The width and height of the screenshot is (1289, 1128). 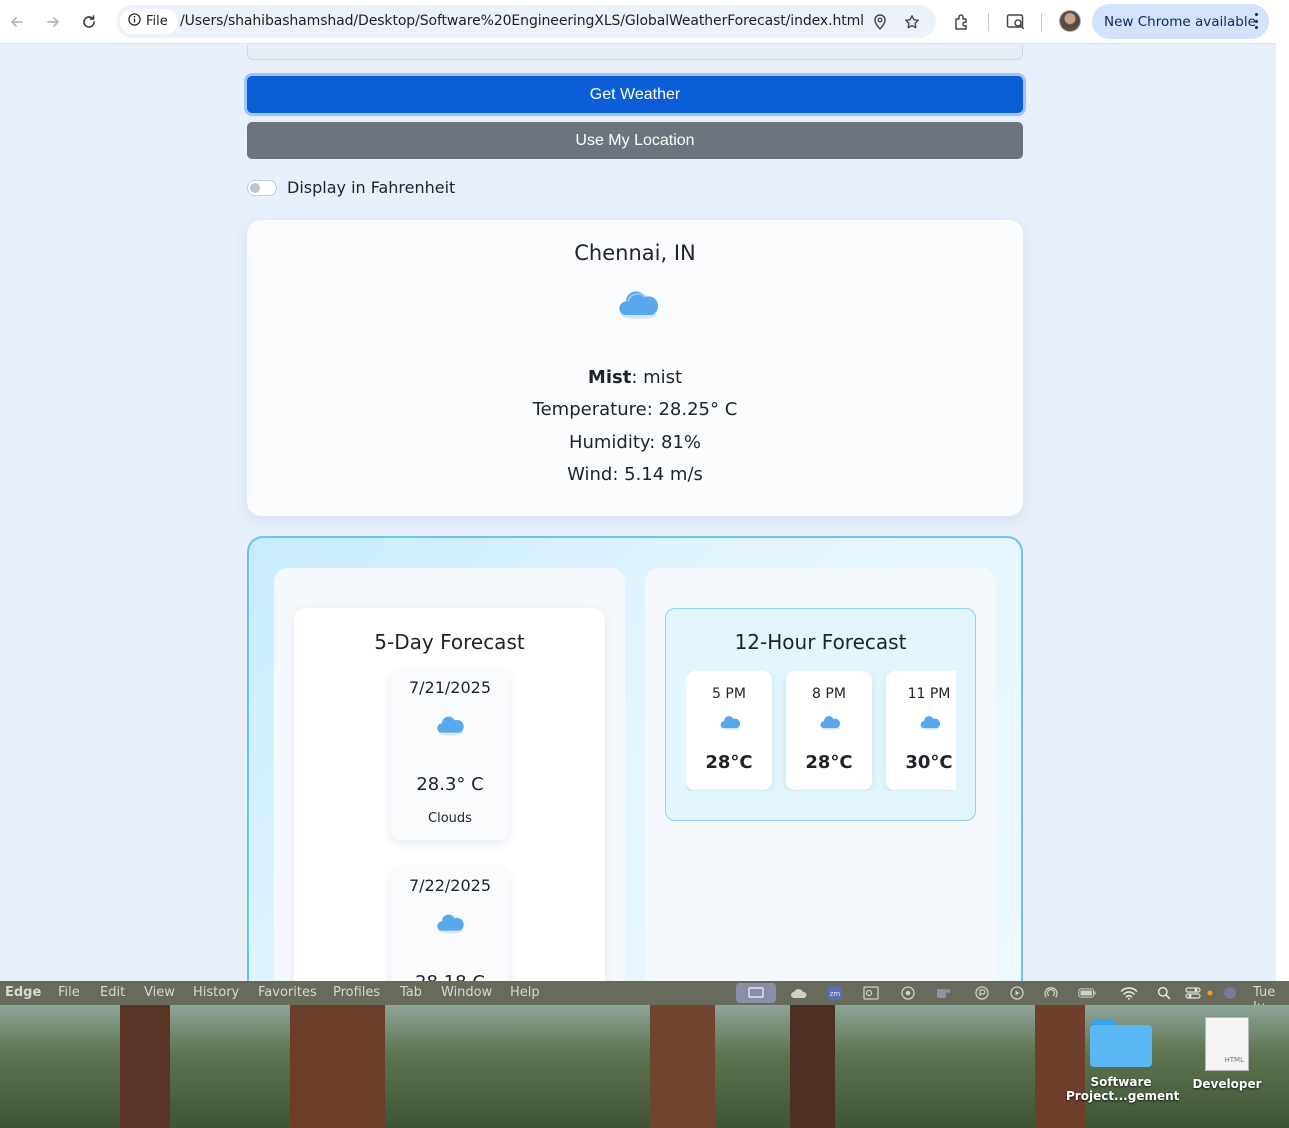 I want to click on update-button-label: New Chrome available, so click(x=1180, y=21).